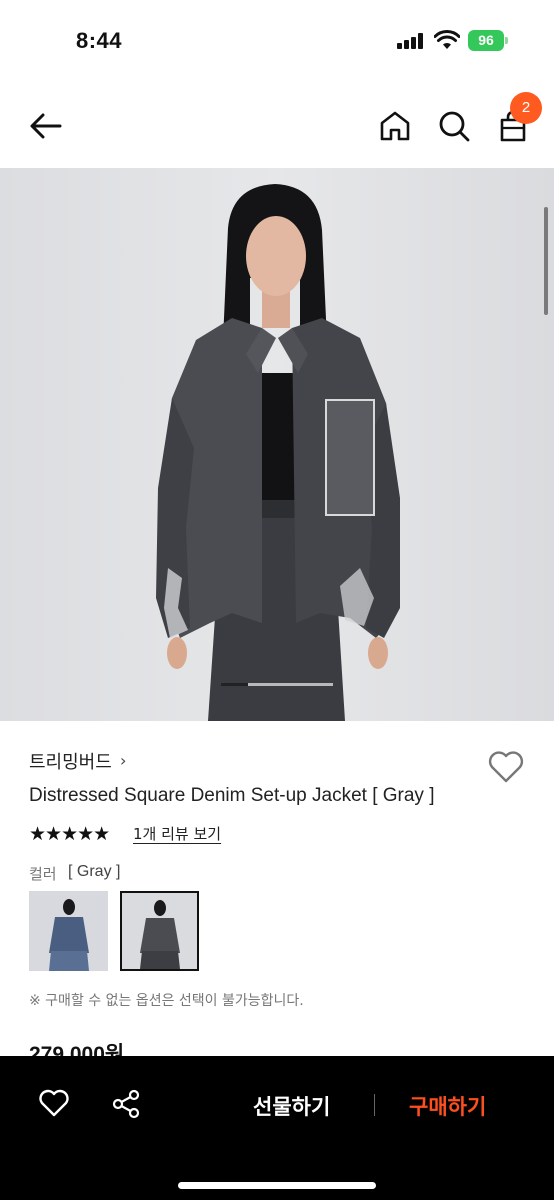  Describe the element at coordinates (123, 760) in the screenshot. I see `brand-chevron-icon: ›` at that location.